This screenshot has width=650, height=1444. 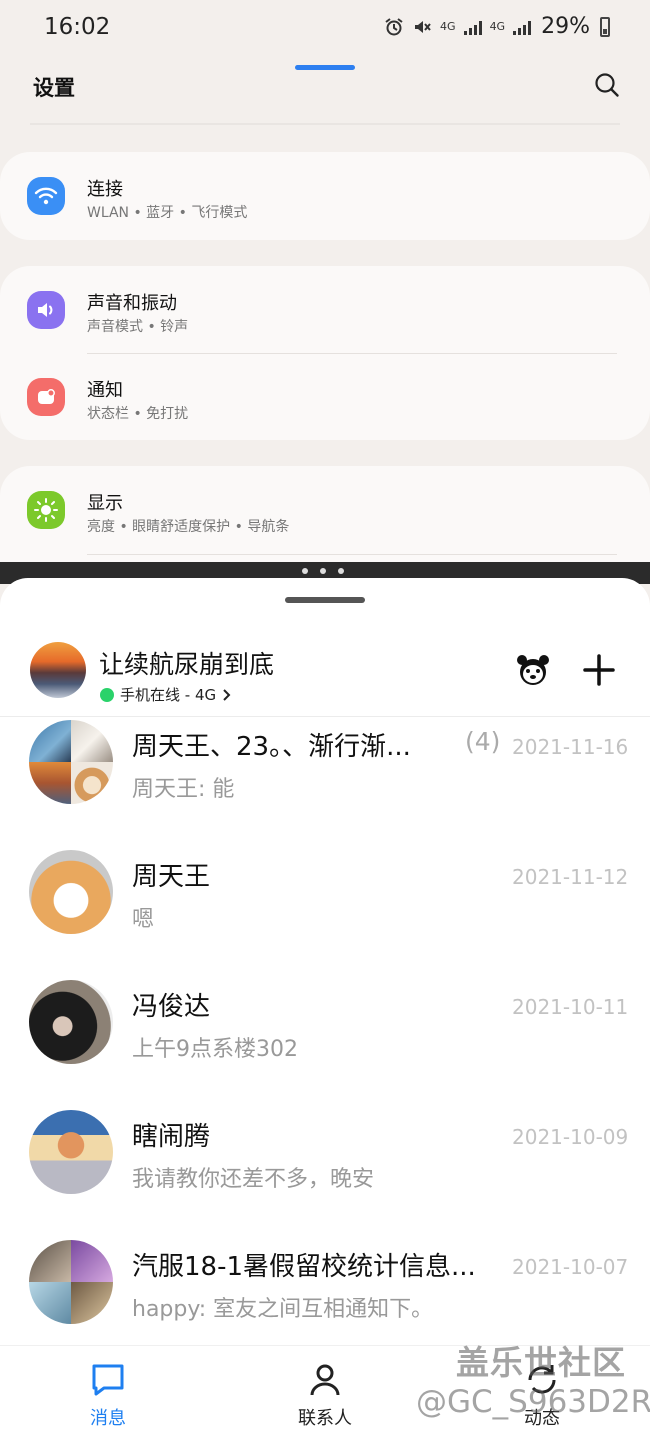 I want to click on conversation-preview: 嗯, so click(x=143, y=919).